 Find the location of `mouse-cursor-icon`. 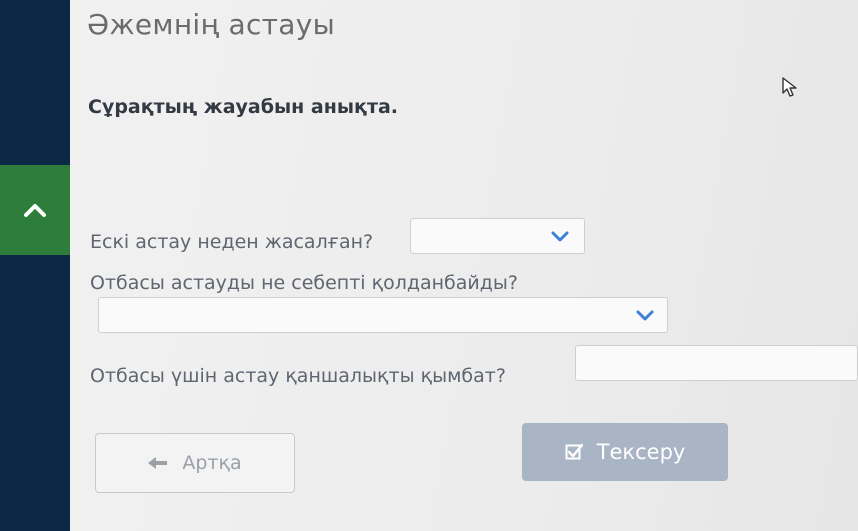

mouse-cursor-icon is located at coordinates (789, 87).